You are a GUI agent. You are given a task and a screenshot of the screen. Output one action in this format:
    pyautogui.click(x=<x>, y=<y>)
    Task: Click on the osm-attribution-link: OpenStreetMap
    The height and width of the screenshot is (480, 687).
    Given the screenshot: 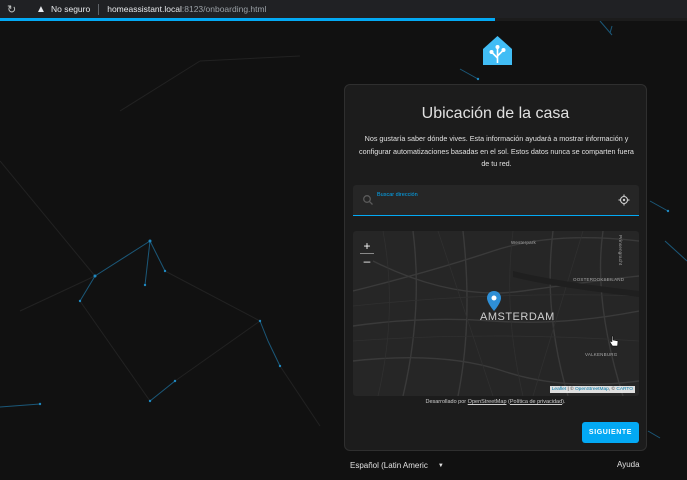 What is the action you would take?
    pyautogui.click(x=592, y=389)
    